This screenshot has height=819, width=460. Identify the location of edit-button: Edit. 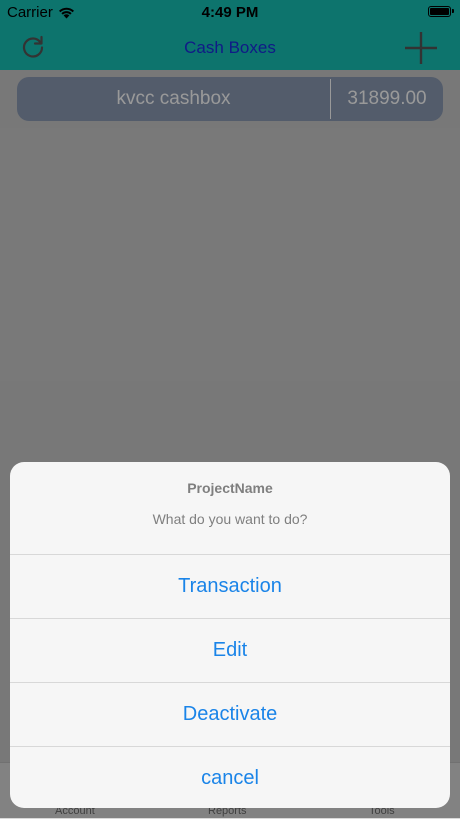
(230, 650).